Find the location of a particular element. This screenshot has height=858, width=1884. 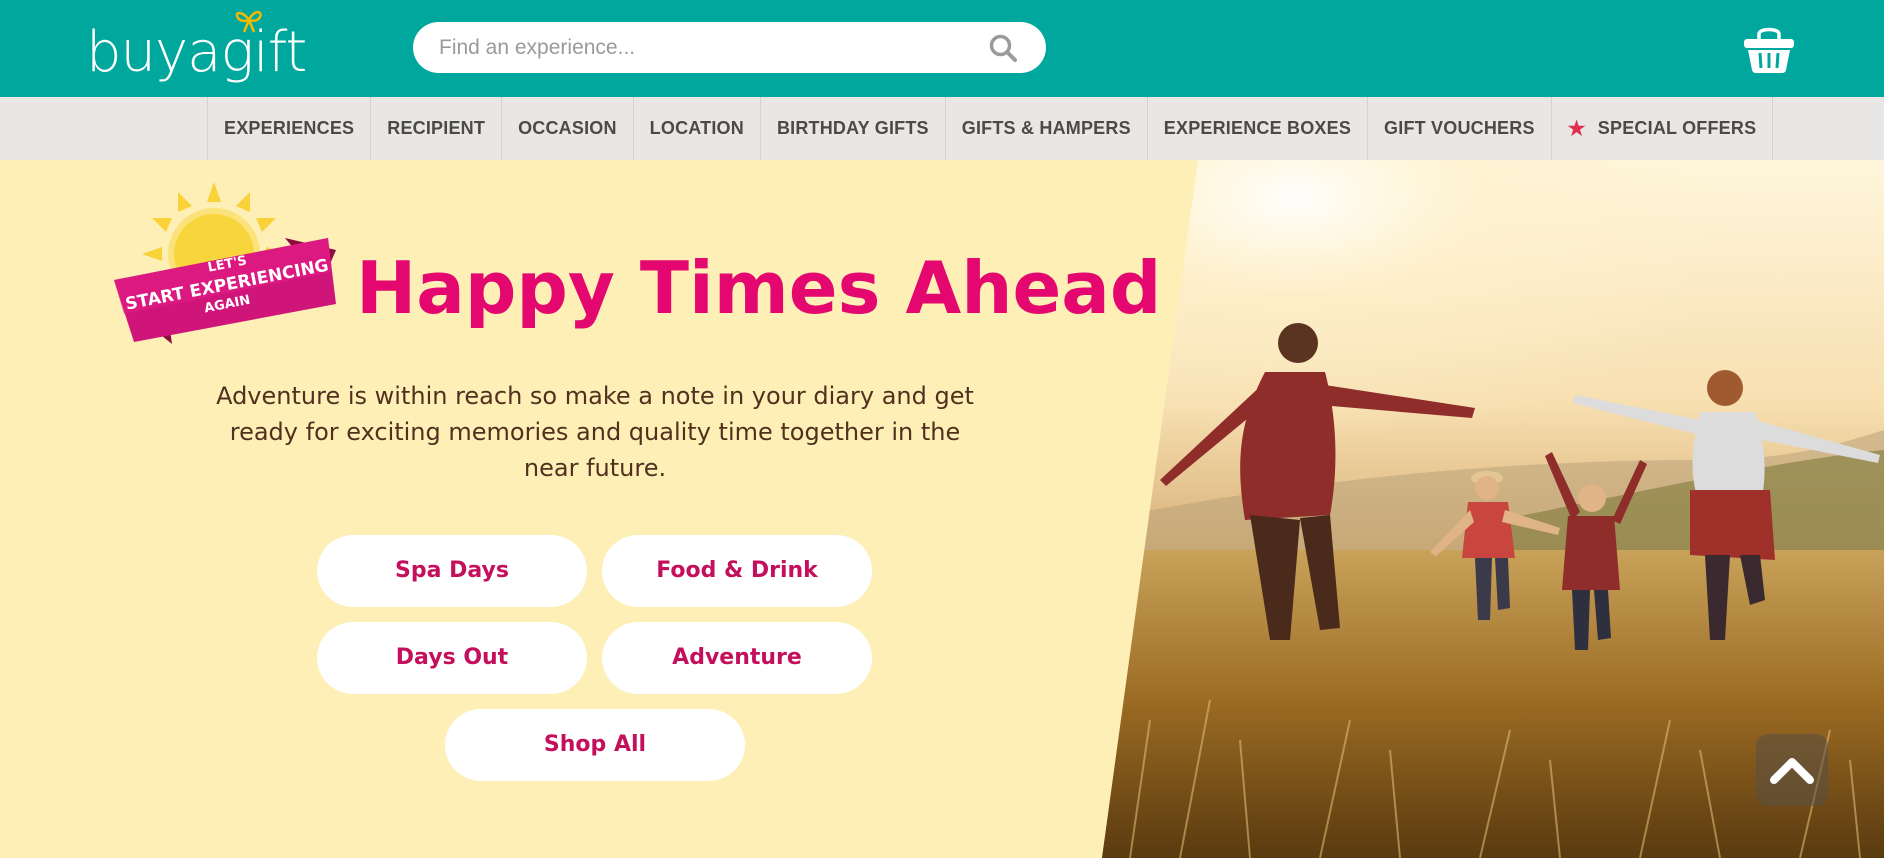

nav-item-experiences: EXPERIENCES is located at coordinates (290, 128).